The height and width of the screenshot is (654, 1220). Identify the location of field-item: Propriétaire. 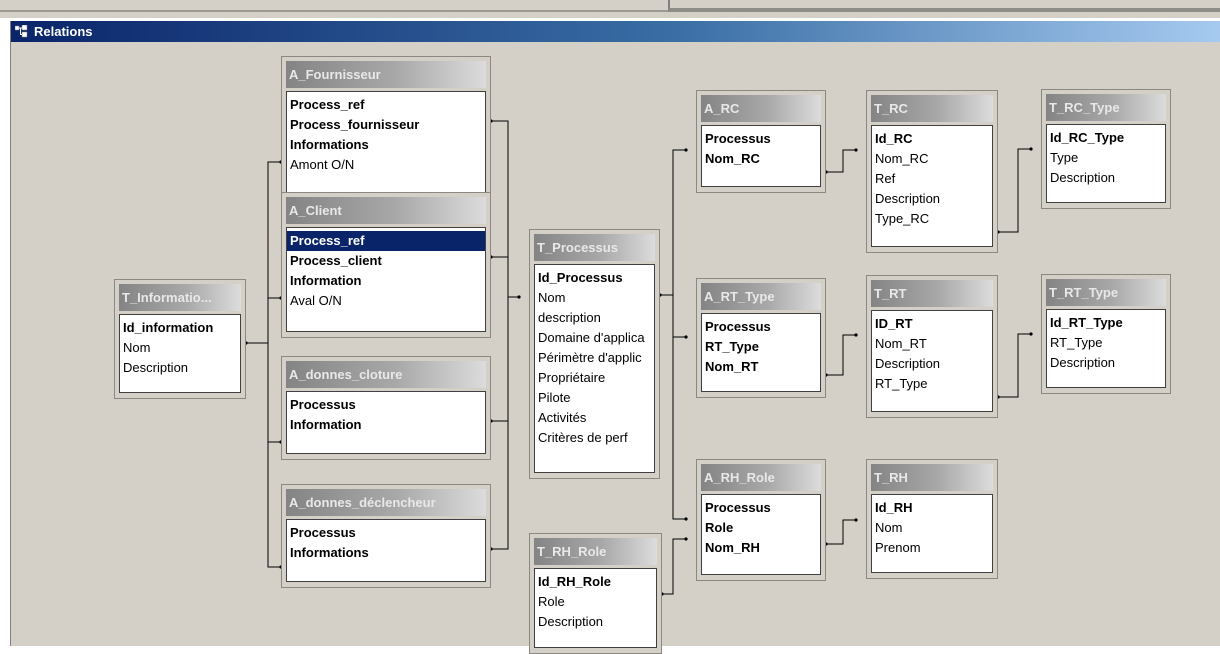
(594, 378).